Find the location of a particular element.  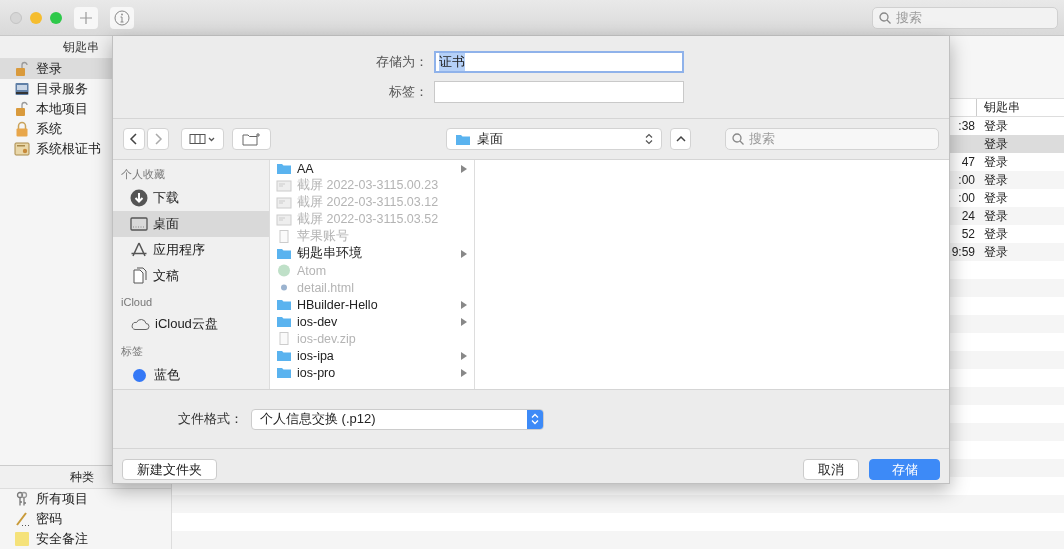

back-button is located at coordinates (134, 139).